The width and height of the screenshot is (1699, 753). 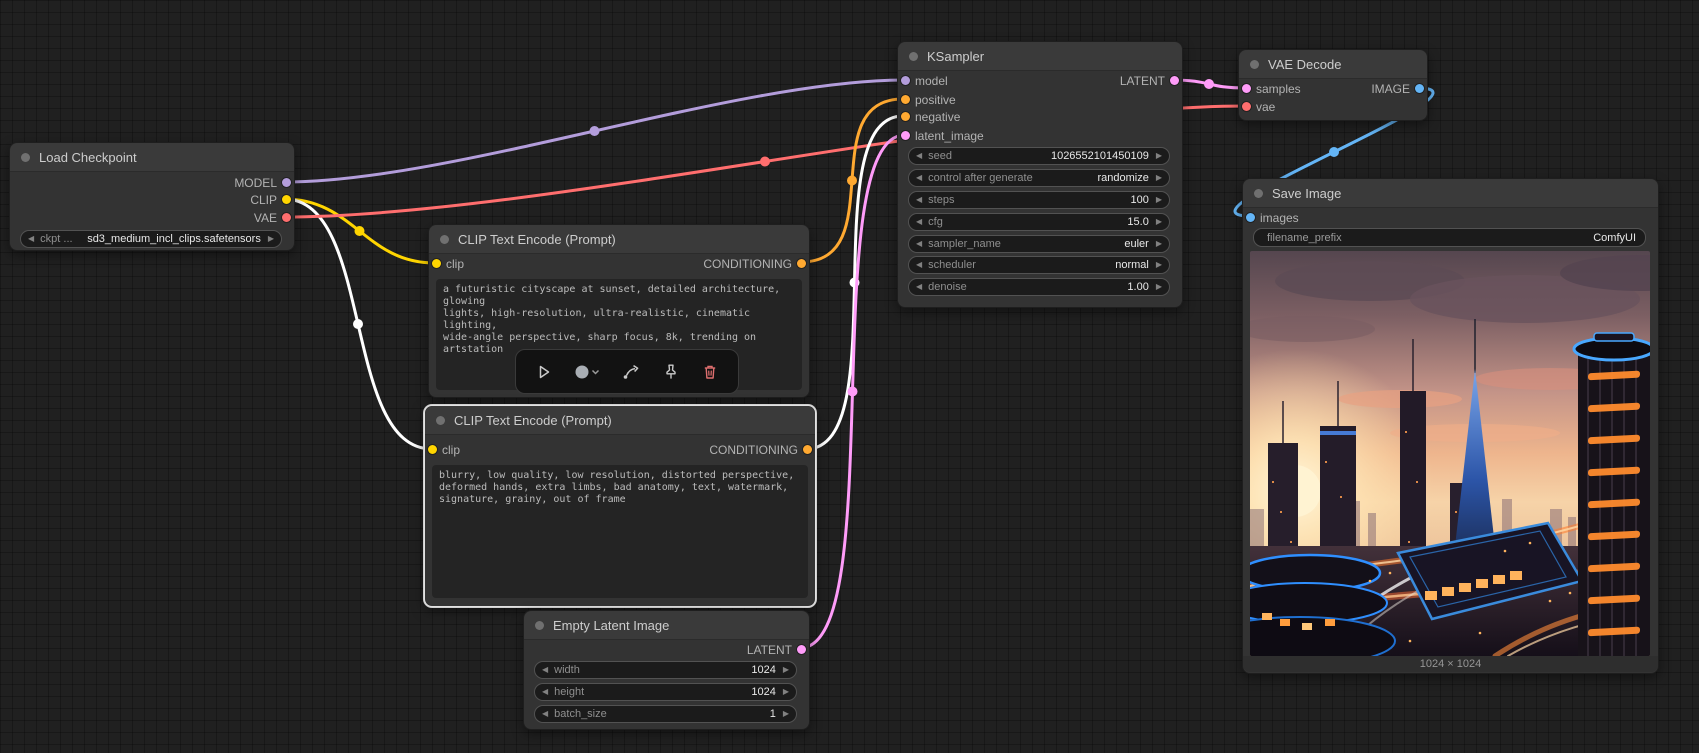 I want to click on link-midpoint-dot-latent_gen, so click(x=852, y=391).